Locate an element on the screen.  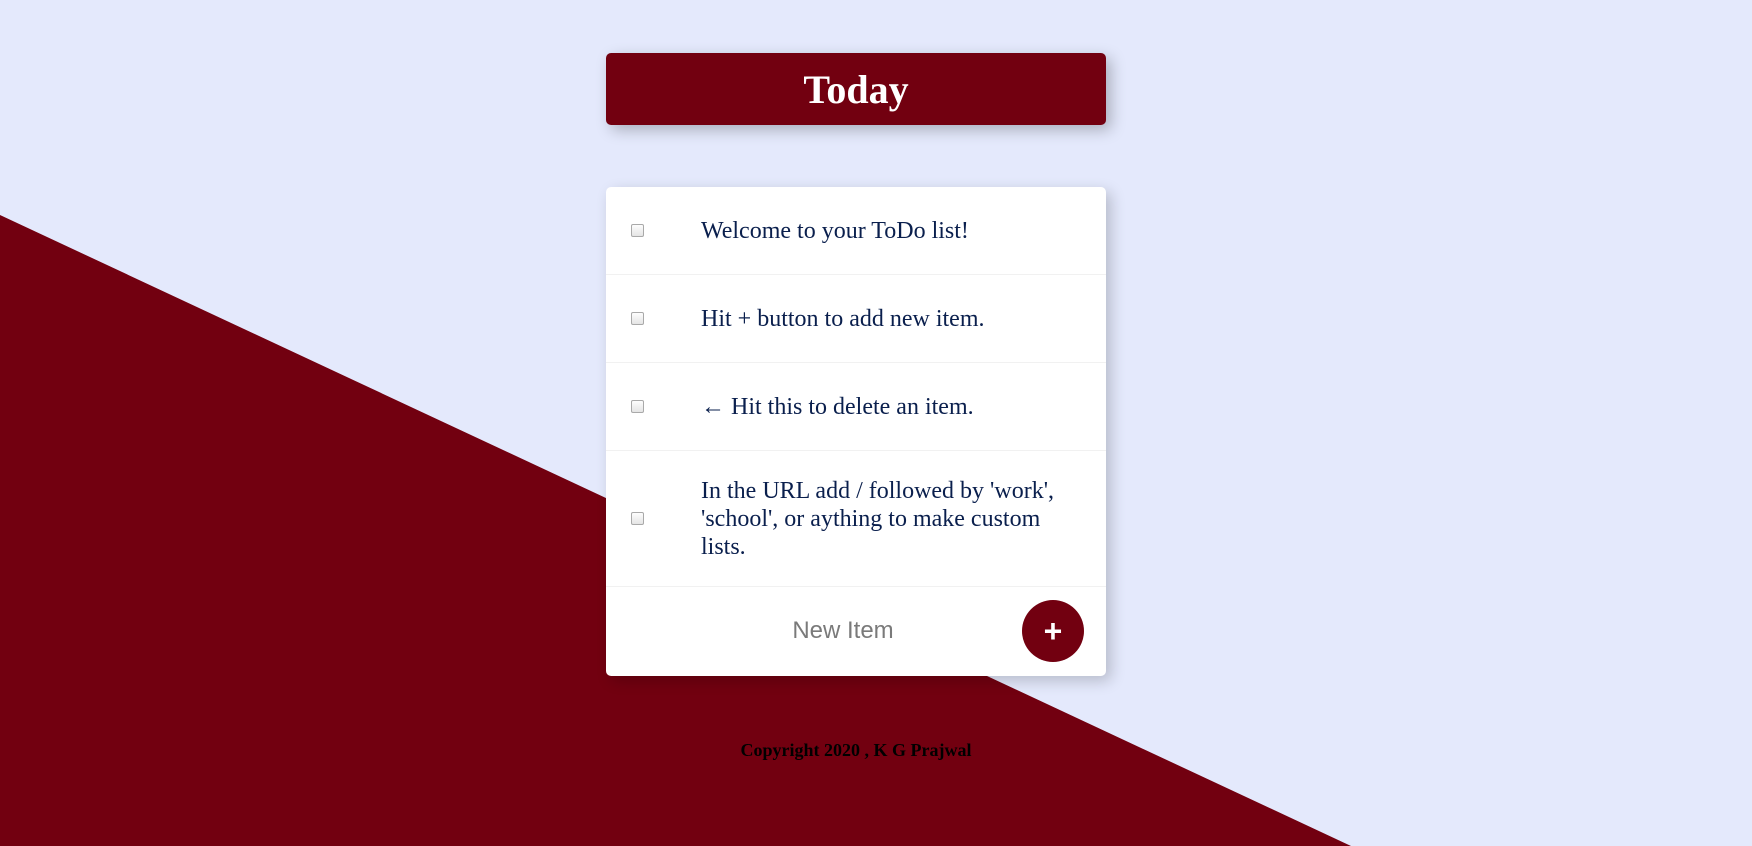
list-item: Hit + button to add new item. is located at coordinates (856, 319).